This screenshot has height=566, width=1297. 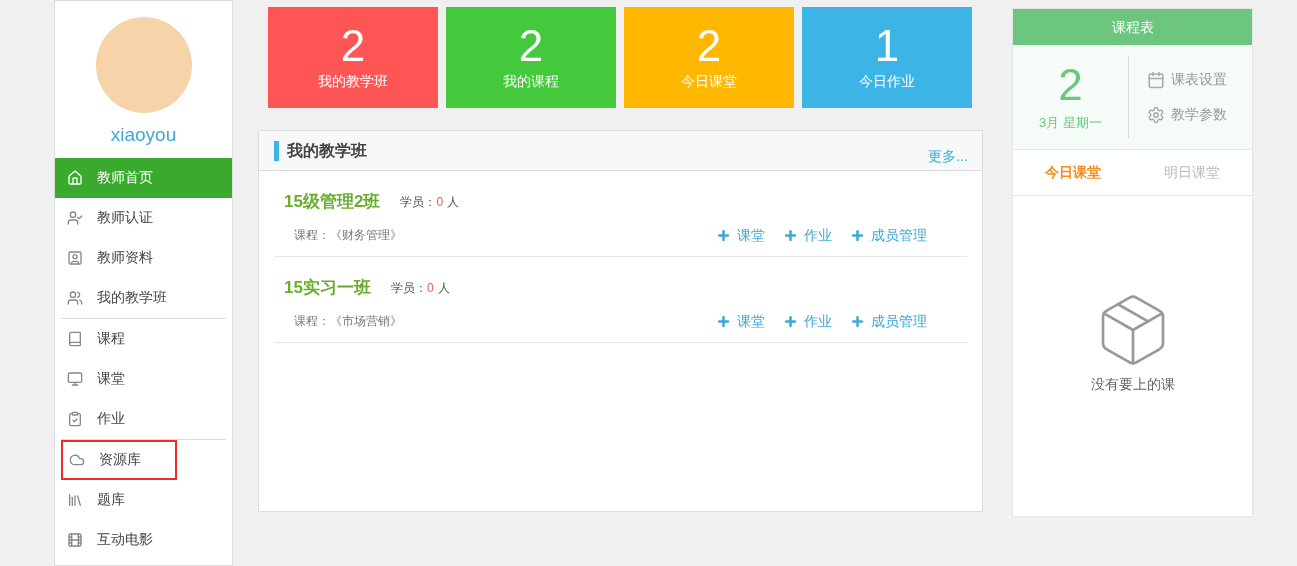 I want to click on monitor-icon, so click(x=75, y=378).